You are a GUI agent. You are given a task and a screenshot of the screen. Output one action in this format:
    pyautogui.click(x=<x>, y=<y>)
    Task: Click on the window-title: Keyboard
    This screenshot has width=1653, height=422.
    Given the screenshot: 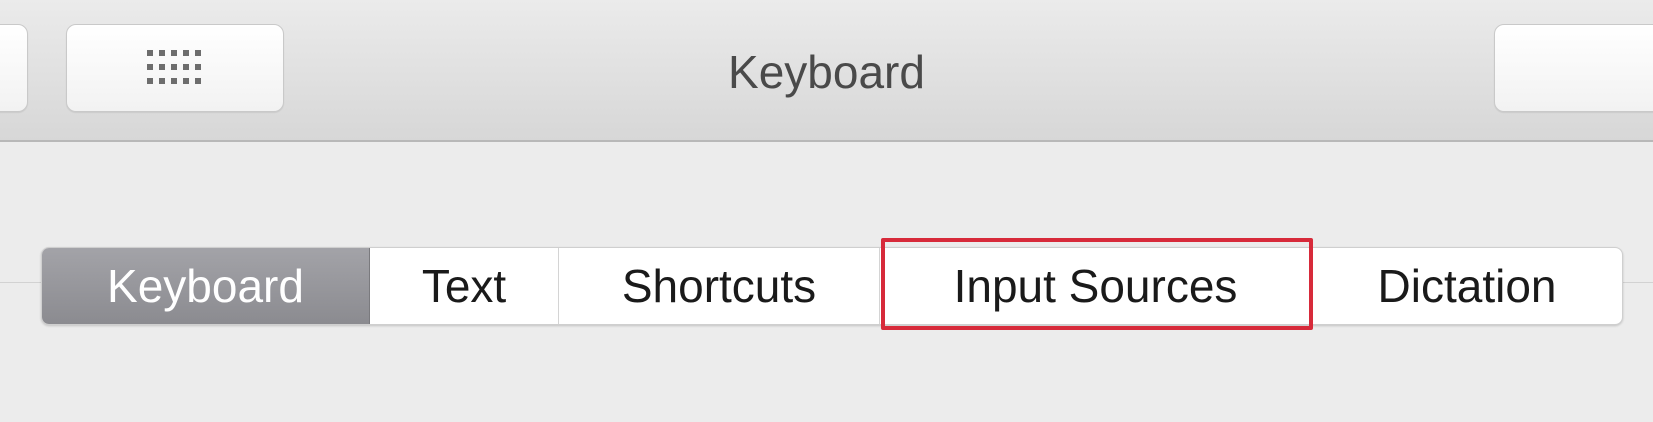 What is the action you would take?
    pyautogui.click(x=826, y=72)
    